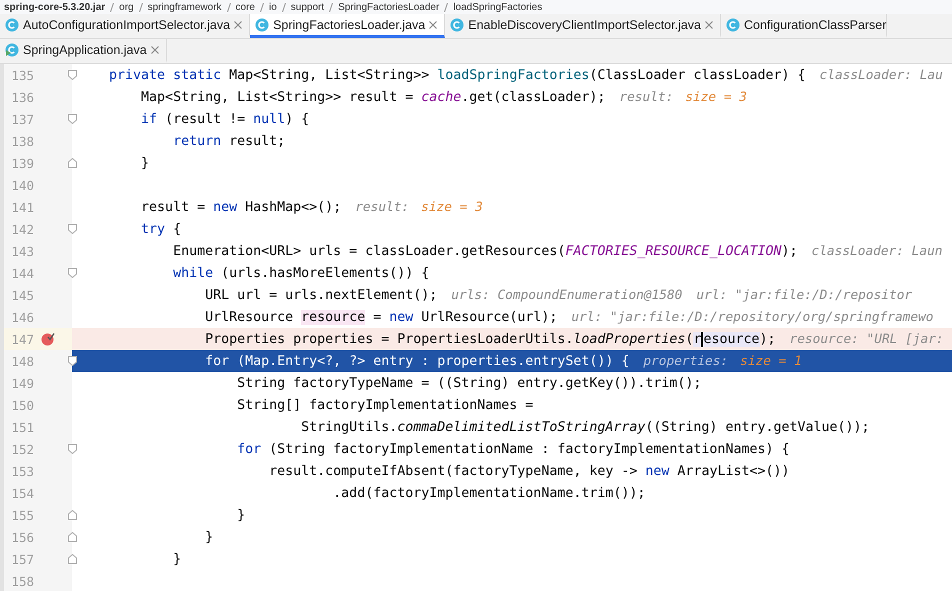 This screenshot has height=591, width=952. Describe the element at coordinates (22, 75) in the screenshot. I see `line-number: 135` at that location.